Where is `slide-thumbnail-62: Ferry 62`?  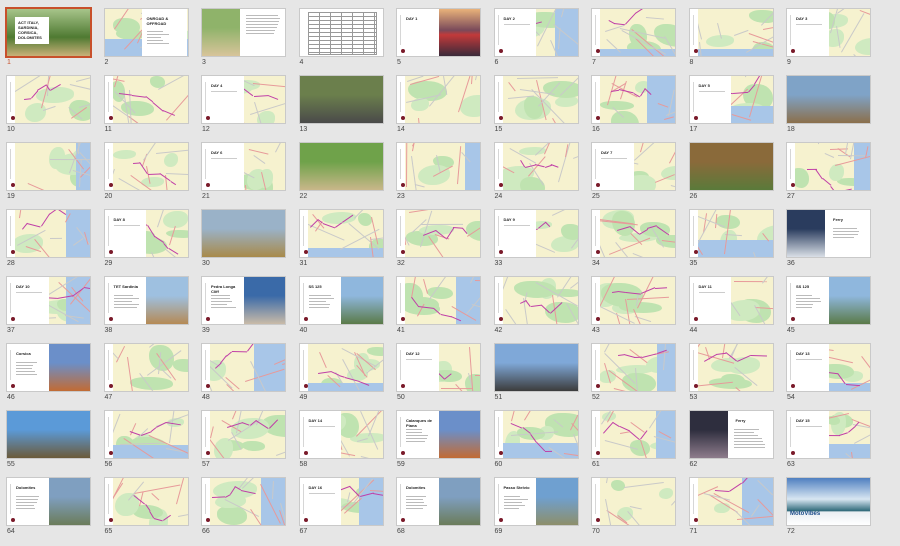 slide-thumbnail-62: Ferry 62 is located at coordinates (731, 444).